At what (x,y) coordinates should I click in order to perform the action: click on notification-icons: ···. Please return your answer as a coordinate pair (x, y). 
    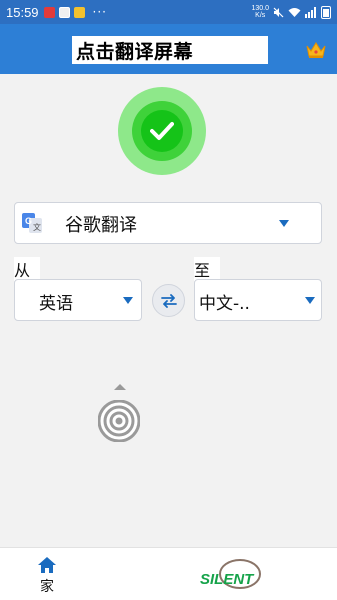
    Looking at the image, I should click on (75, 12).